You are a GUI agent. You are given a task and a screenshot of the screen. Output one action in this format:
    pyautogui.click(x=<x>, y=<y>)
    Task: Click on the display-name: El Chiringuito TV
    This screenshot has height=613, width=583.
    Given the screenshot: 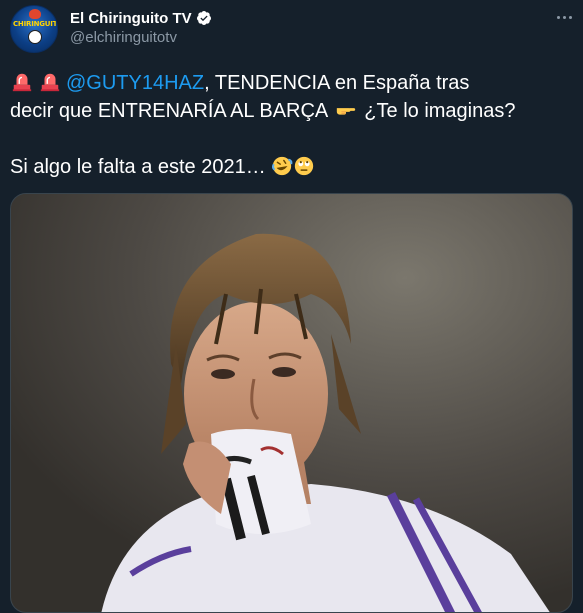 What is the action you would take?
    pyautogui.click(x=131, y=18)
    